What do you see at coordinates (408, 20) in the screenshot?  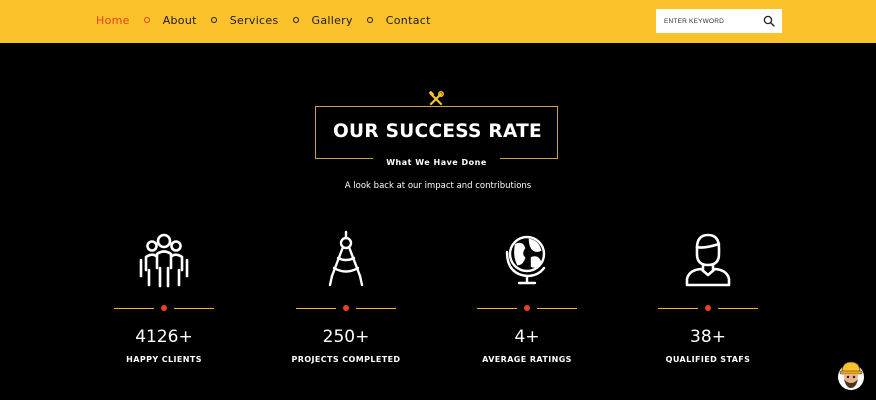 I see `nav-contact: Contact` at bounding box center [408, 20].